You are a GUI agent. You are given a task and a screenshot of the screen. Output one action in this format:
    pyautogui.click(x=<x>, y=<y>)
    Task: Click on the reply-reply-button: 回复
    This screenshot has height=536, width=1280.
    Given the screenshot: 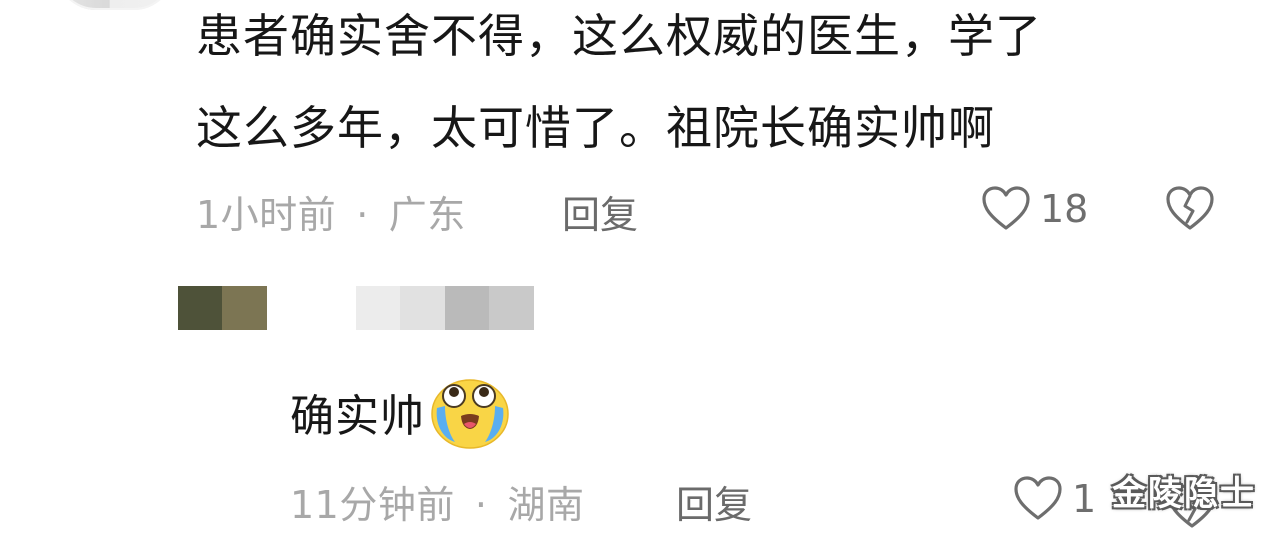 What is the action you would take?
    pyautogui.click(x=714, y=501)
    